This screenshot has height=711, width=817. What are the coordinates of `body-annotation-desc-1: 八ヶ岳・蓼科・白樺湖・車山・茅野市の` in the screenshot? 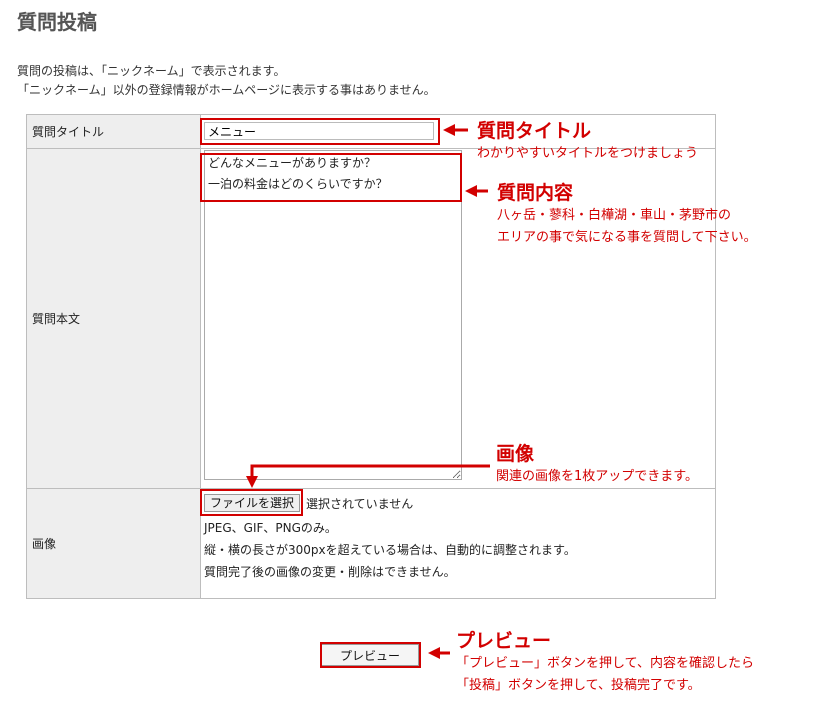 It's located at (614, 215).